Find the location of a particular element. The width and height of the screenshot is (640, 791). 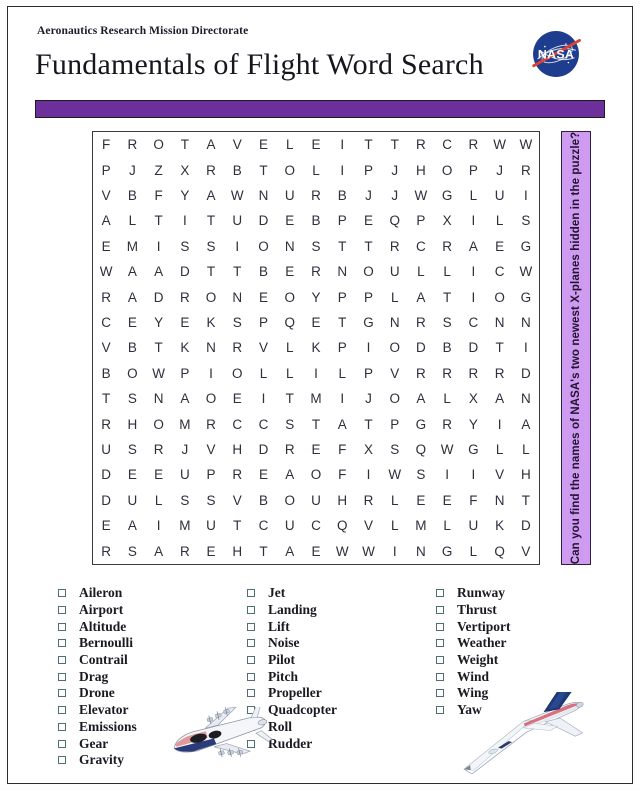

grid-cell: Q is located at coordinates (421, 449).